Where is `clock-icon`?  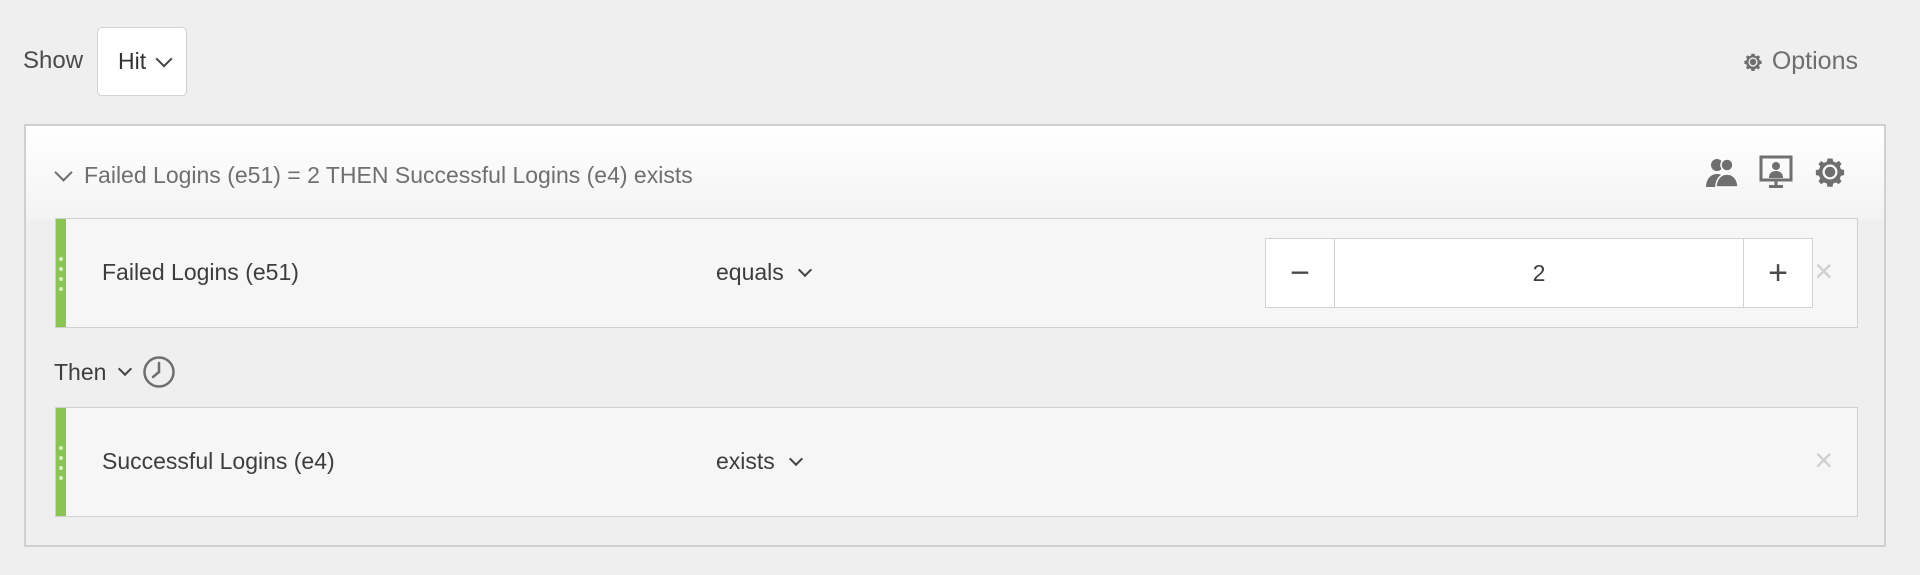
clock-icon is located at coordinates (159, 372).